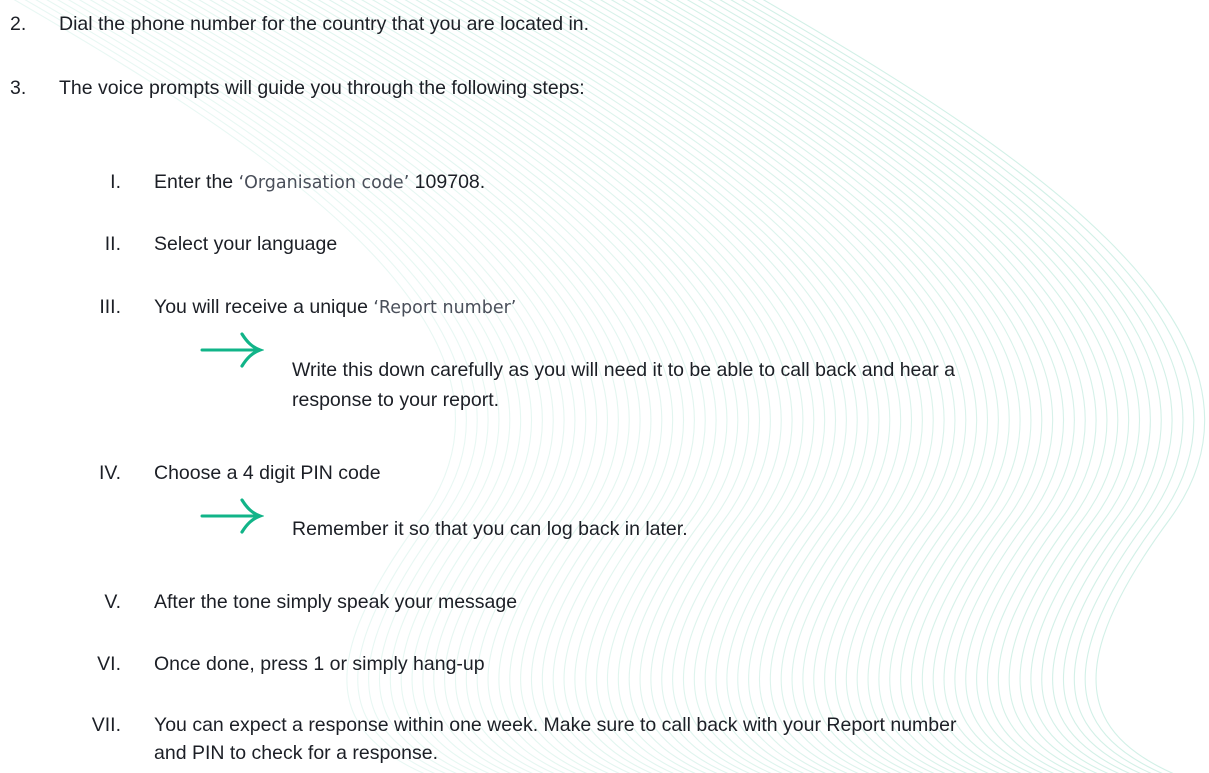 The width and height of the screenshot is (1209, 773). I want to click on step-number-3: 3., so click(18, 88).